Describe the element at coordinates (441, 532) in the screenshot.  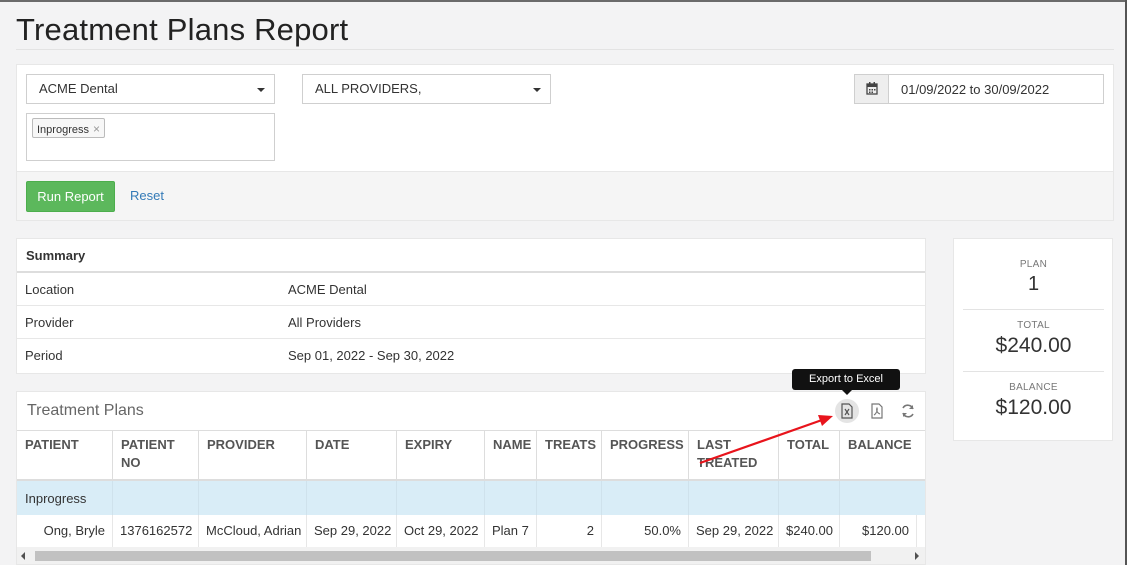
I see `cell-expiry: Oct 29, 2022` at that location.